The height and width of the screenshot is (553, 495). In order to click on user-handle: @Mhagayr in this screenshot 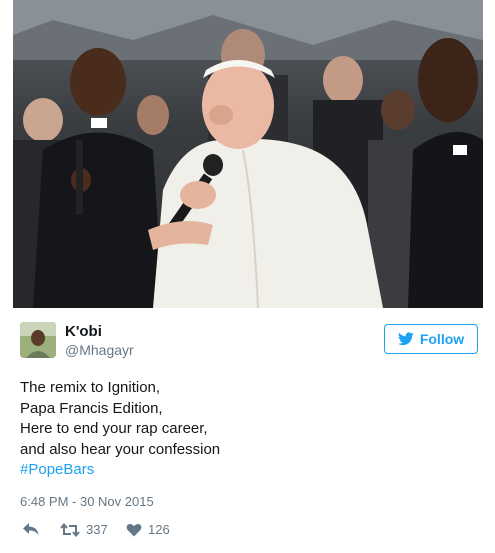, I will do `click(99, 350)`.